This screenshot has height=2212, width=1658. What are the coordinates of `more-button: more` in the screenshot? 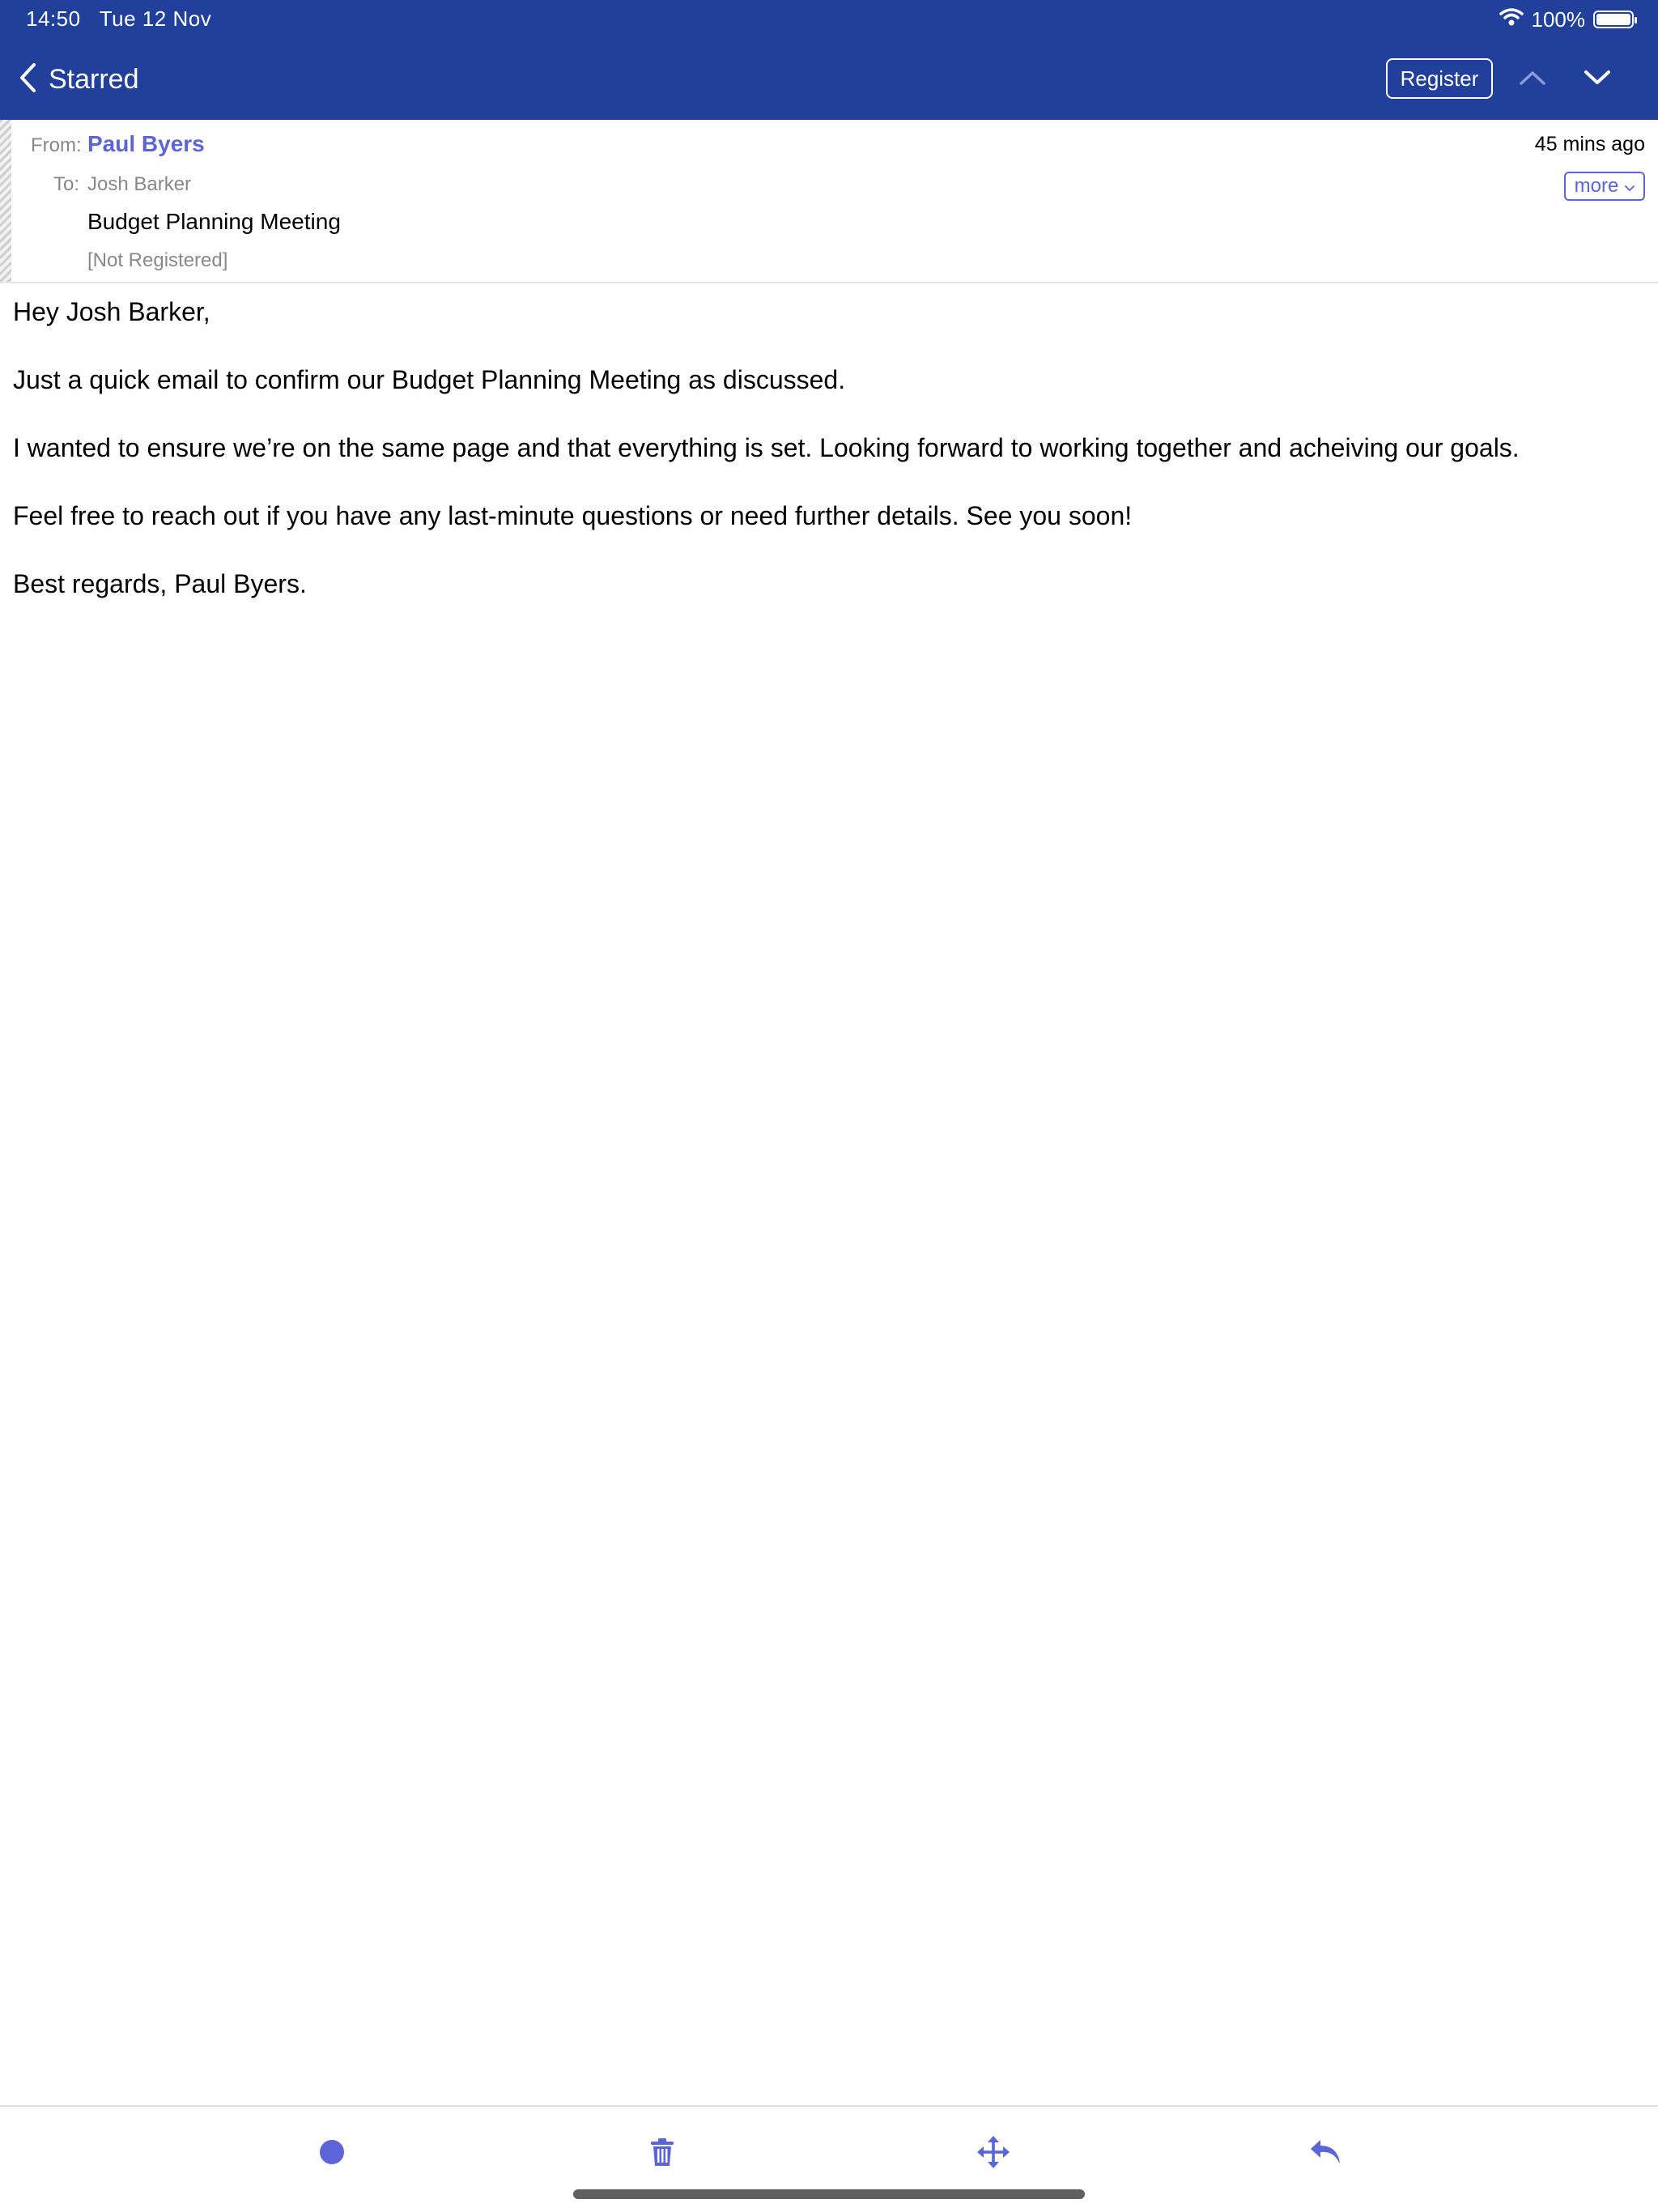 It's located at (1604, 186).